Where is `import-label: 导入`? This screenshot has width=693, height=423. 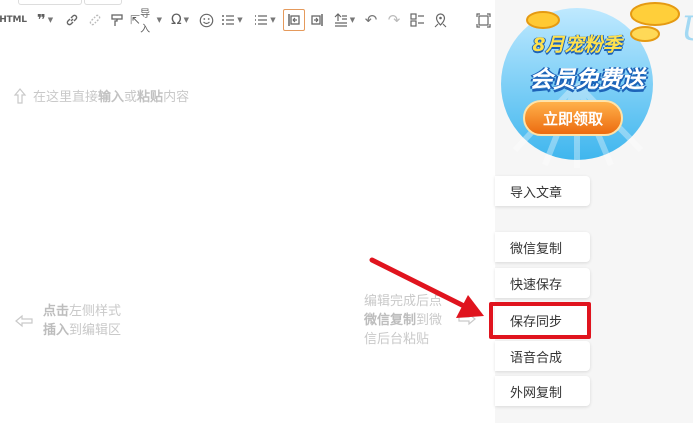 import-label: 导入 is located at coordinates (145, 22).